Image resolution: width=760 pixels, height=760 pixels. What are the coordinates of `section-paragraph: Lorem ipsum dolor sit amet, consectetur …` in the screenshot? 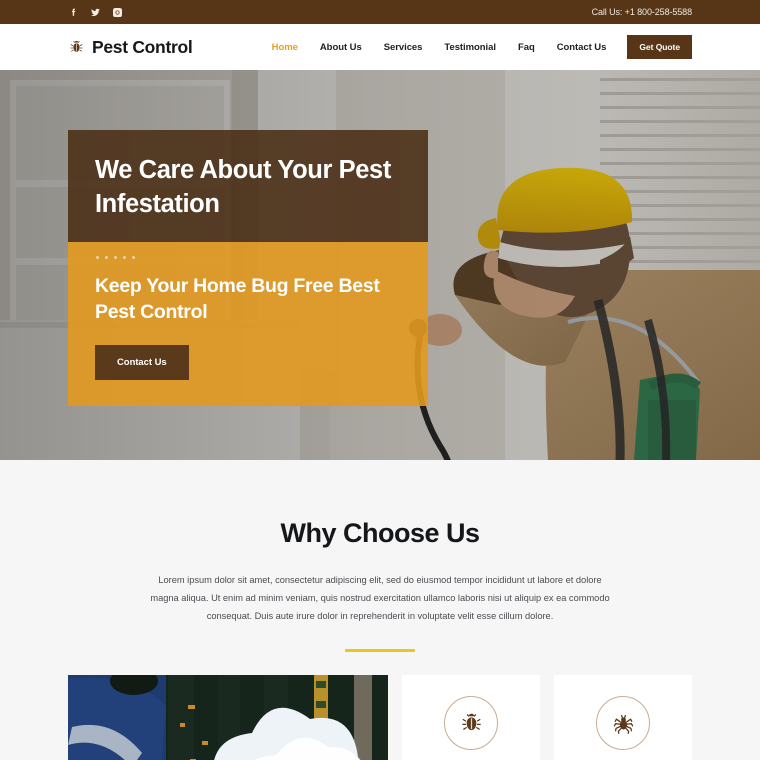 It's located at (380, 598).